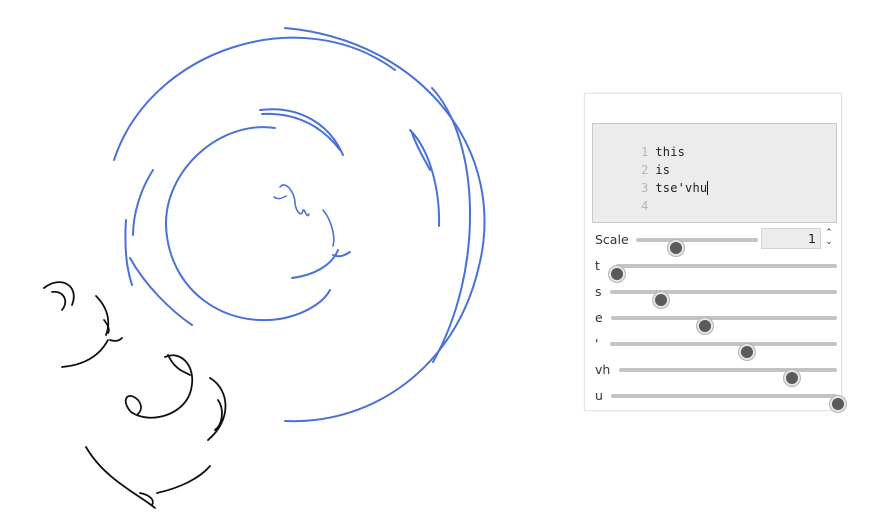  Describe the element at coordinates (723, 273) in the screenshot. I see `slider-t` at that location.